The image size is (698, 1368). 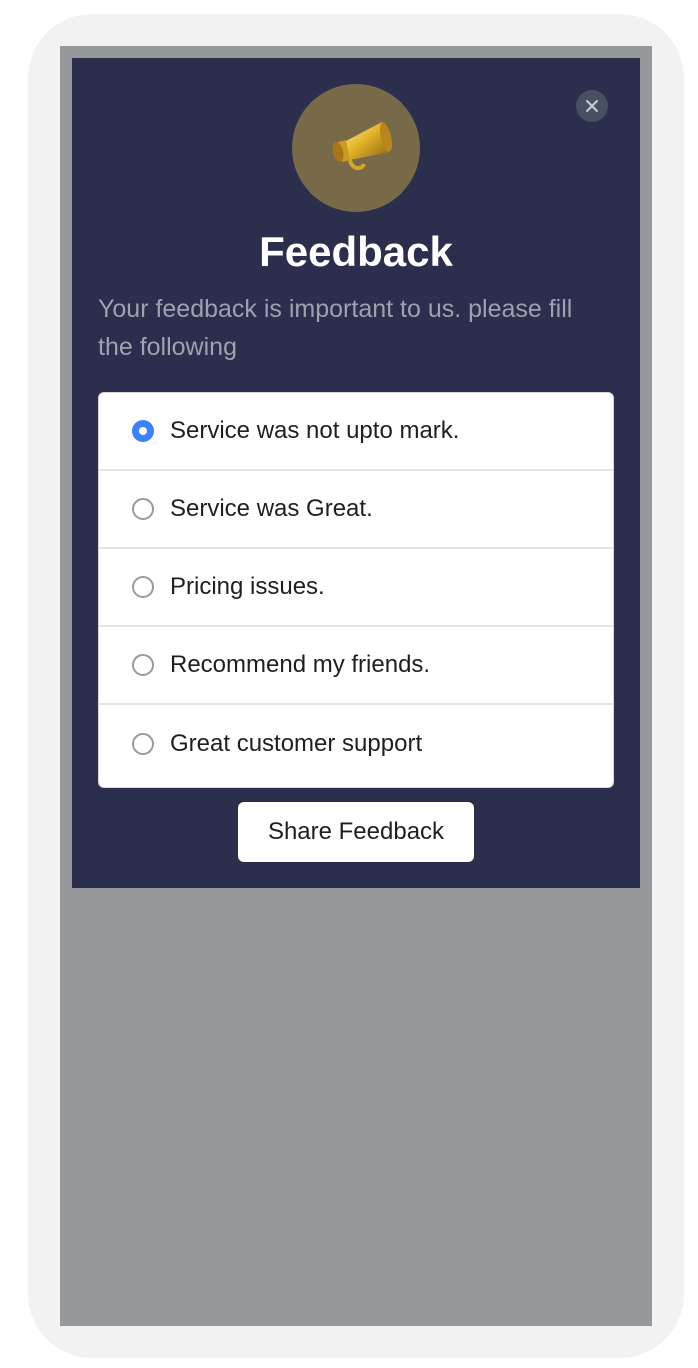 What do you see at coordinates (247, 586) in the screenshot?
I see `option-label: Pricing issues.` at bounding box center [247, 586].